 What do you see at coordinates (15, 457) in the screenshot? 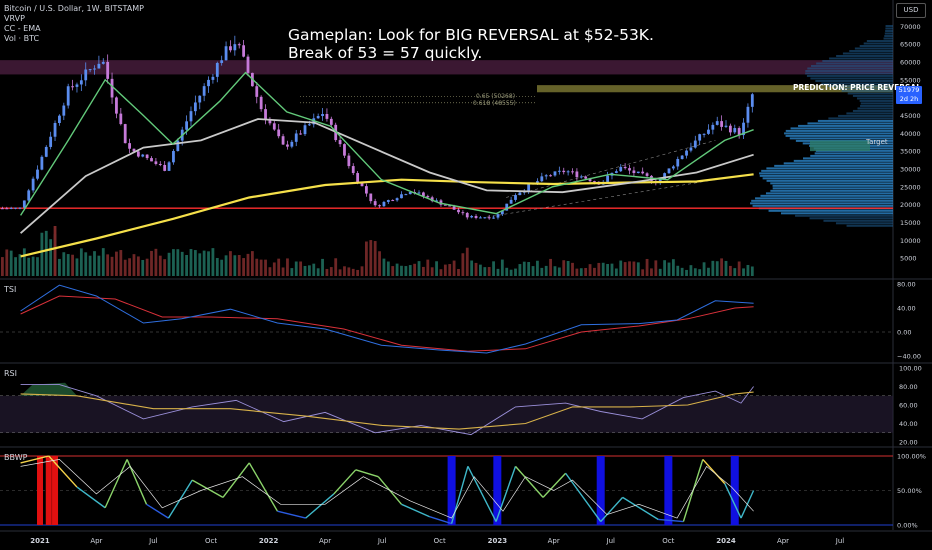
I see `bbwp-pane-label: BBWP` at bounding box center [15, 457].